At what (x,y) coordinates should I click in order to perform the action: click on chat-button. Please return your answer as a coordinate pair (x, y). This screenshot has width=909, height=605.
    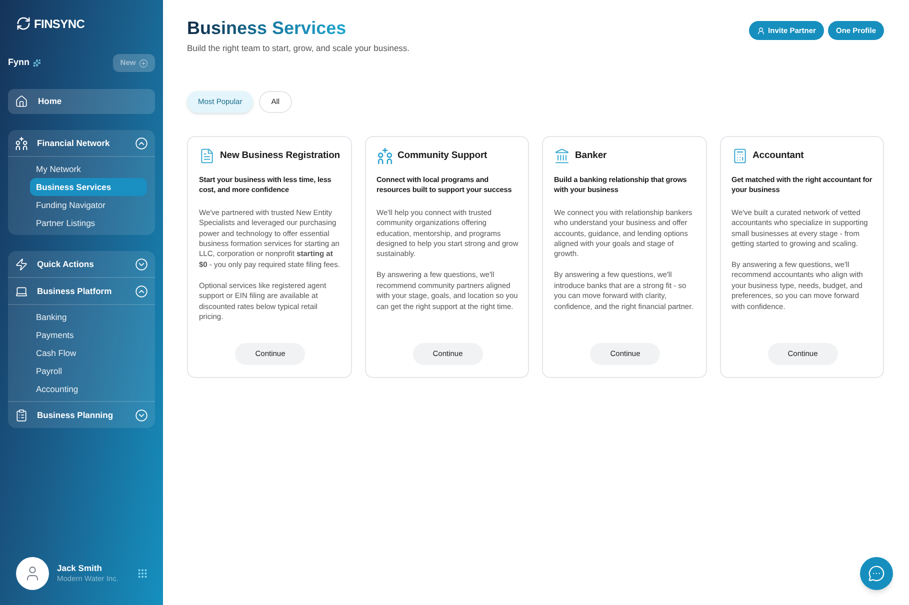
    Looking at the image, I should click on (876, 573).